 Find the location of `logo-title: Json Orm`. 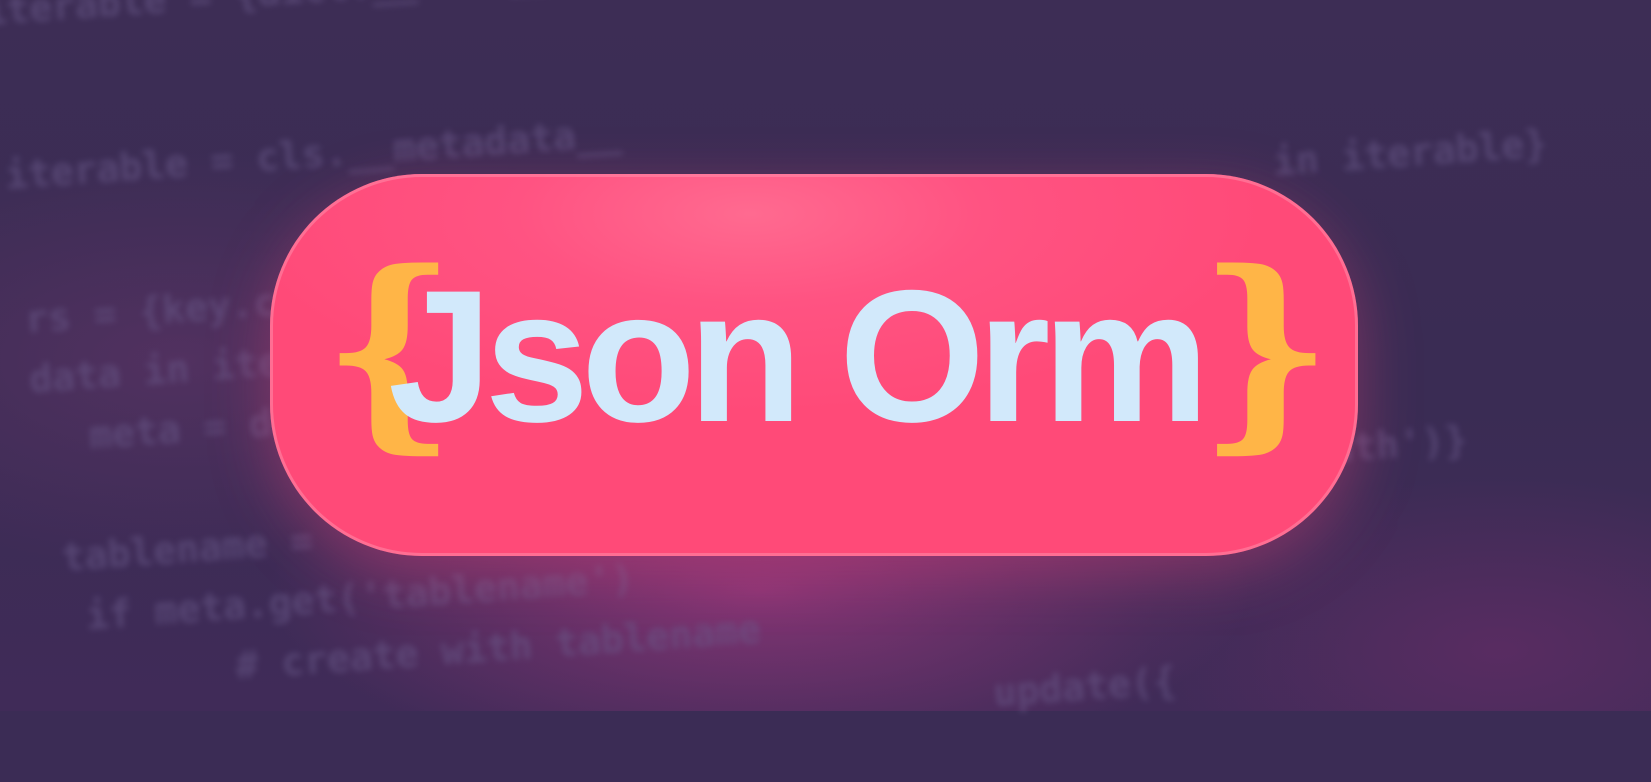

logo-title: Json Orm is located at coordinates (799, 356).